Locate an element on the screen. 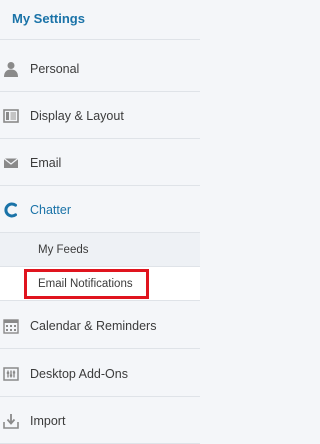  person-icon is located at coordinates (11, 69).